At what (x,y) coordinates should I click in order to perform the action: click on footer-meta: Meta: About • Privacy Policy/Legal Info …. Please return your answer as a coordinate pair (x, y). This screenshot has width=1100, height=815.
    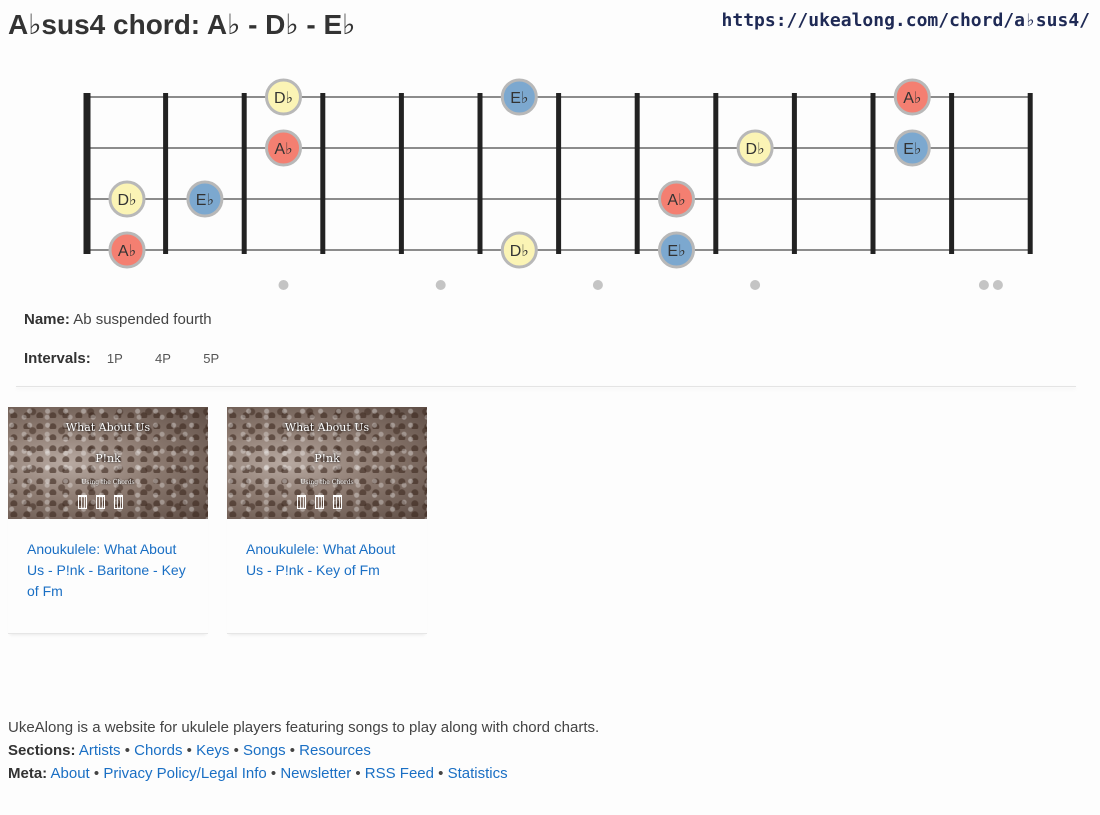
    Looking at the image, I should click on (258, 773).